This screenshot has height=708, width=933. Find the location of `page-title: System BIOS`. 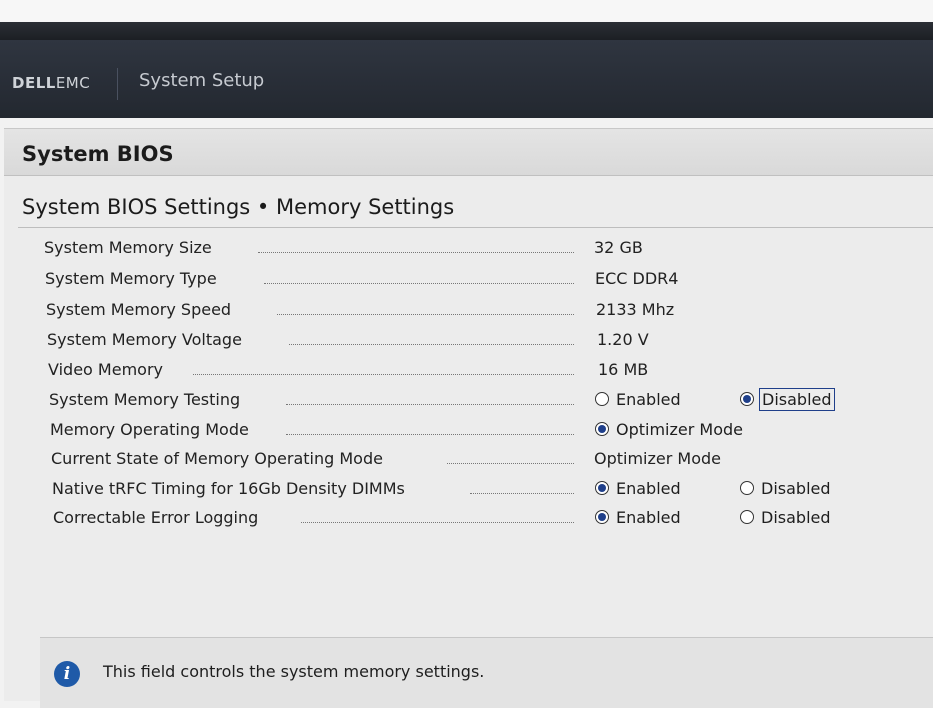

page-title: System BIOS is located at coordinates (98, 154).